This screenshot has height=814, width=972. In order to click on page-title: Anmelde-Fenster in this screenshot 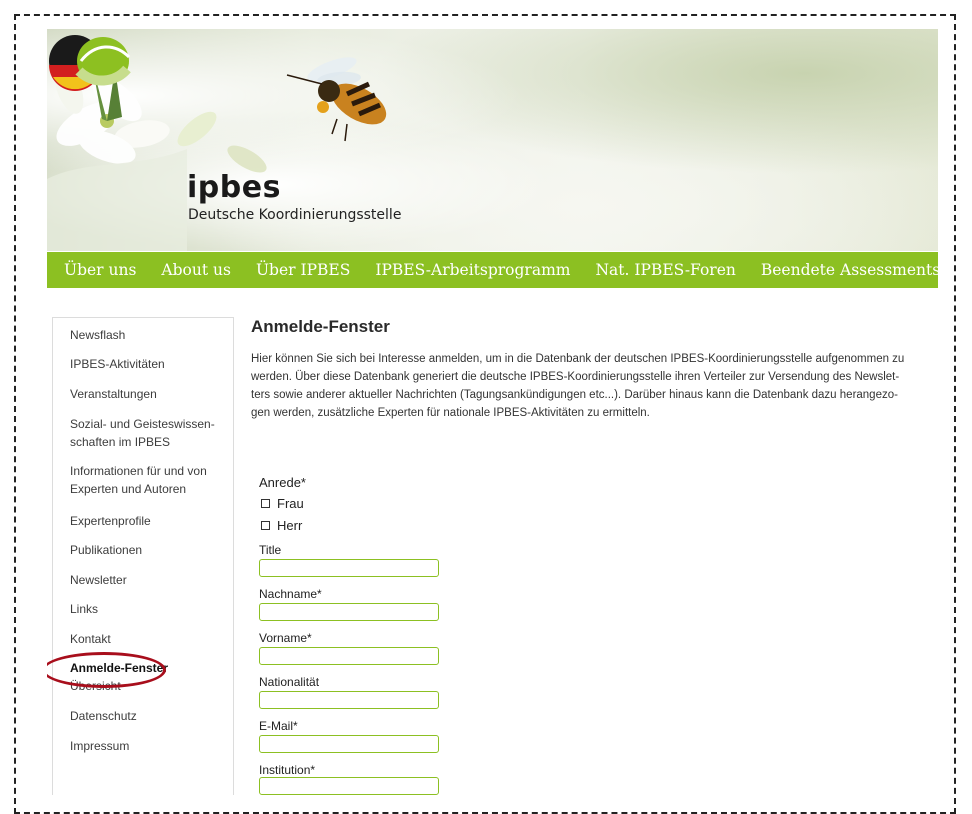, I will do `click(320, 326)`.